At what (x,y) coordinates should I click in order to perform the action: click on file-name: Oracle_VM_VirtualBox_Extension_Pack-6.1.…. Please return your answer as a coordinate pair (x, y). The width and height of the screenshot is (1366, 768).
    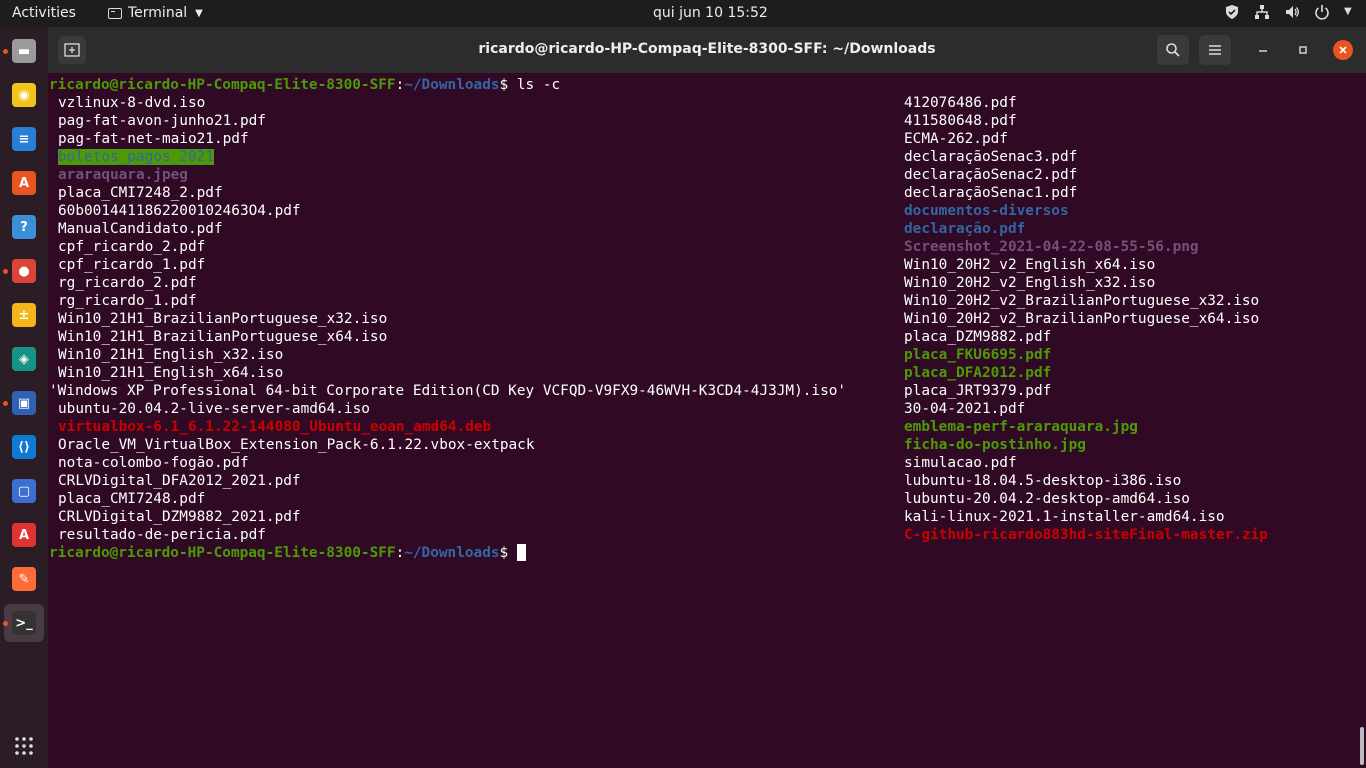
    Looking at the image, I should click on (296, 445).